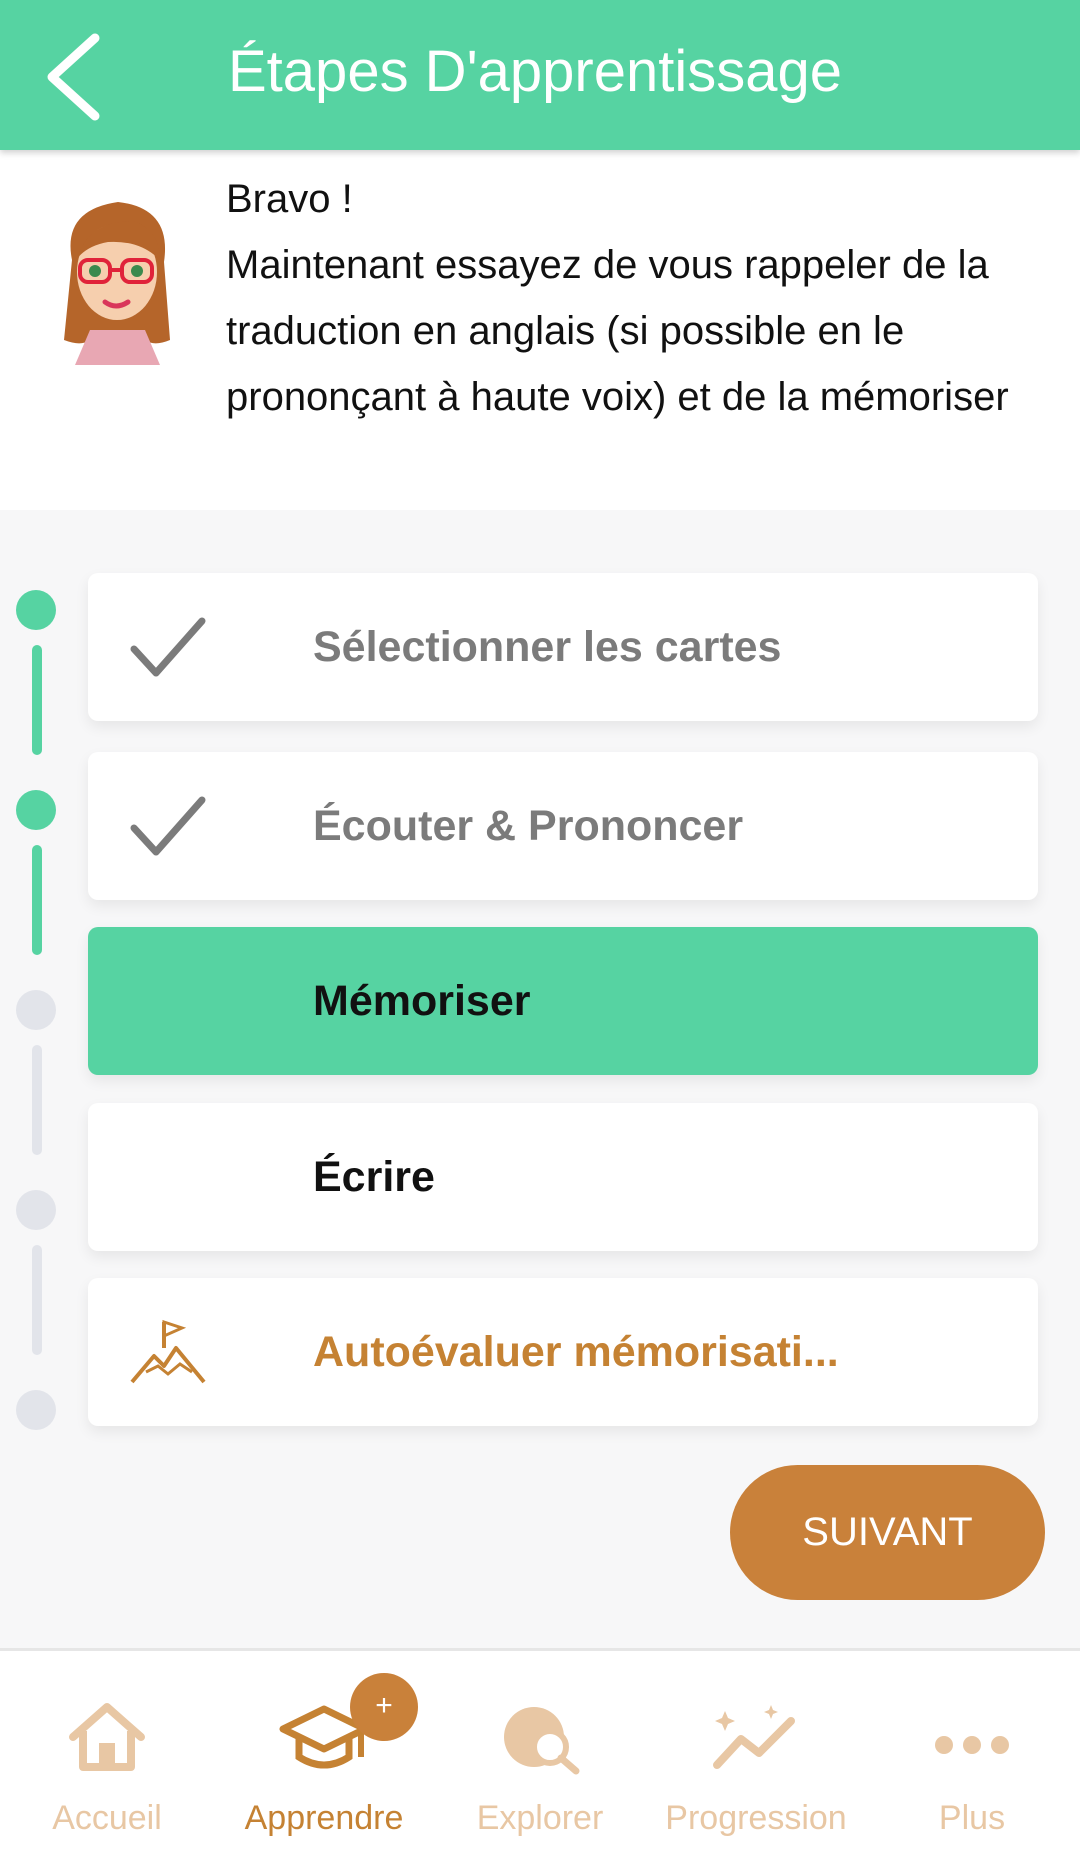 This screenshot has height=1851, width=1080. I want to click on step-listen-pronounce: Écouter & Prononcer, so click(563, 826).